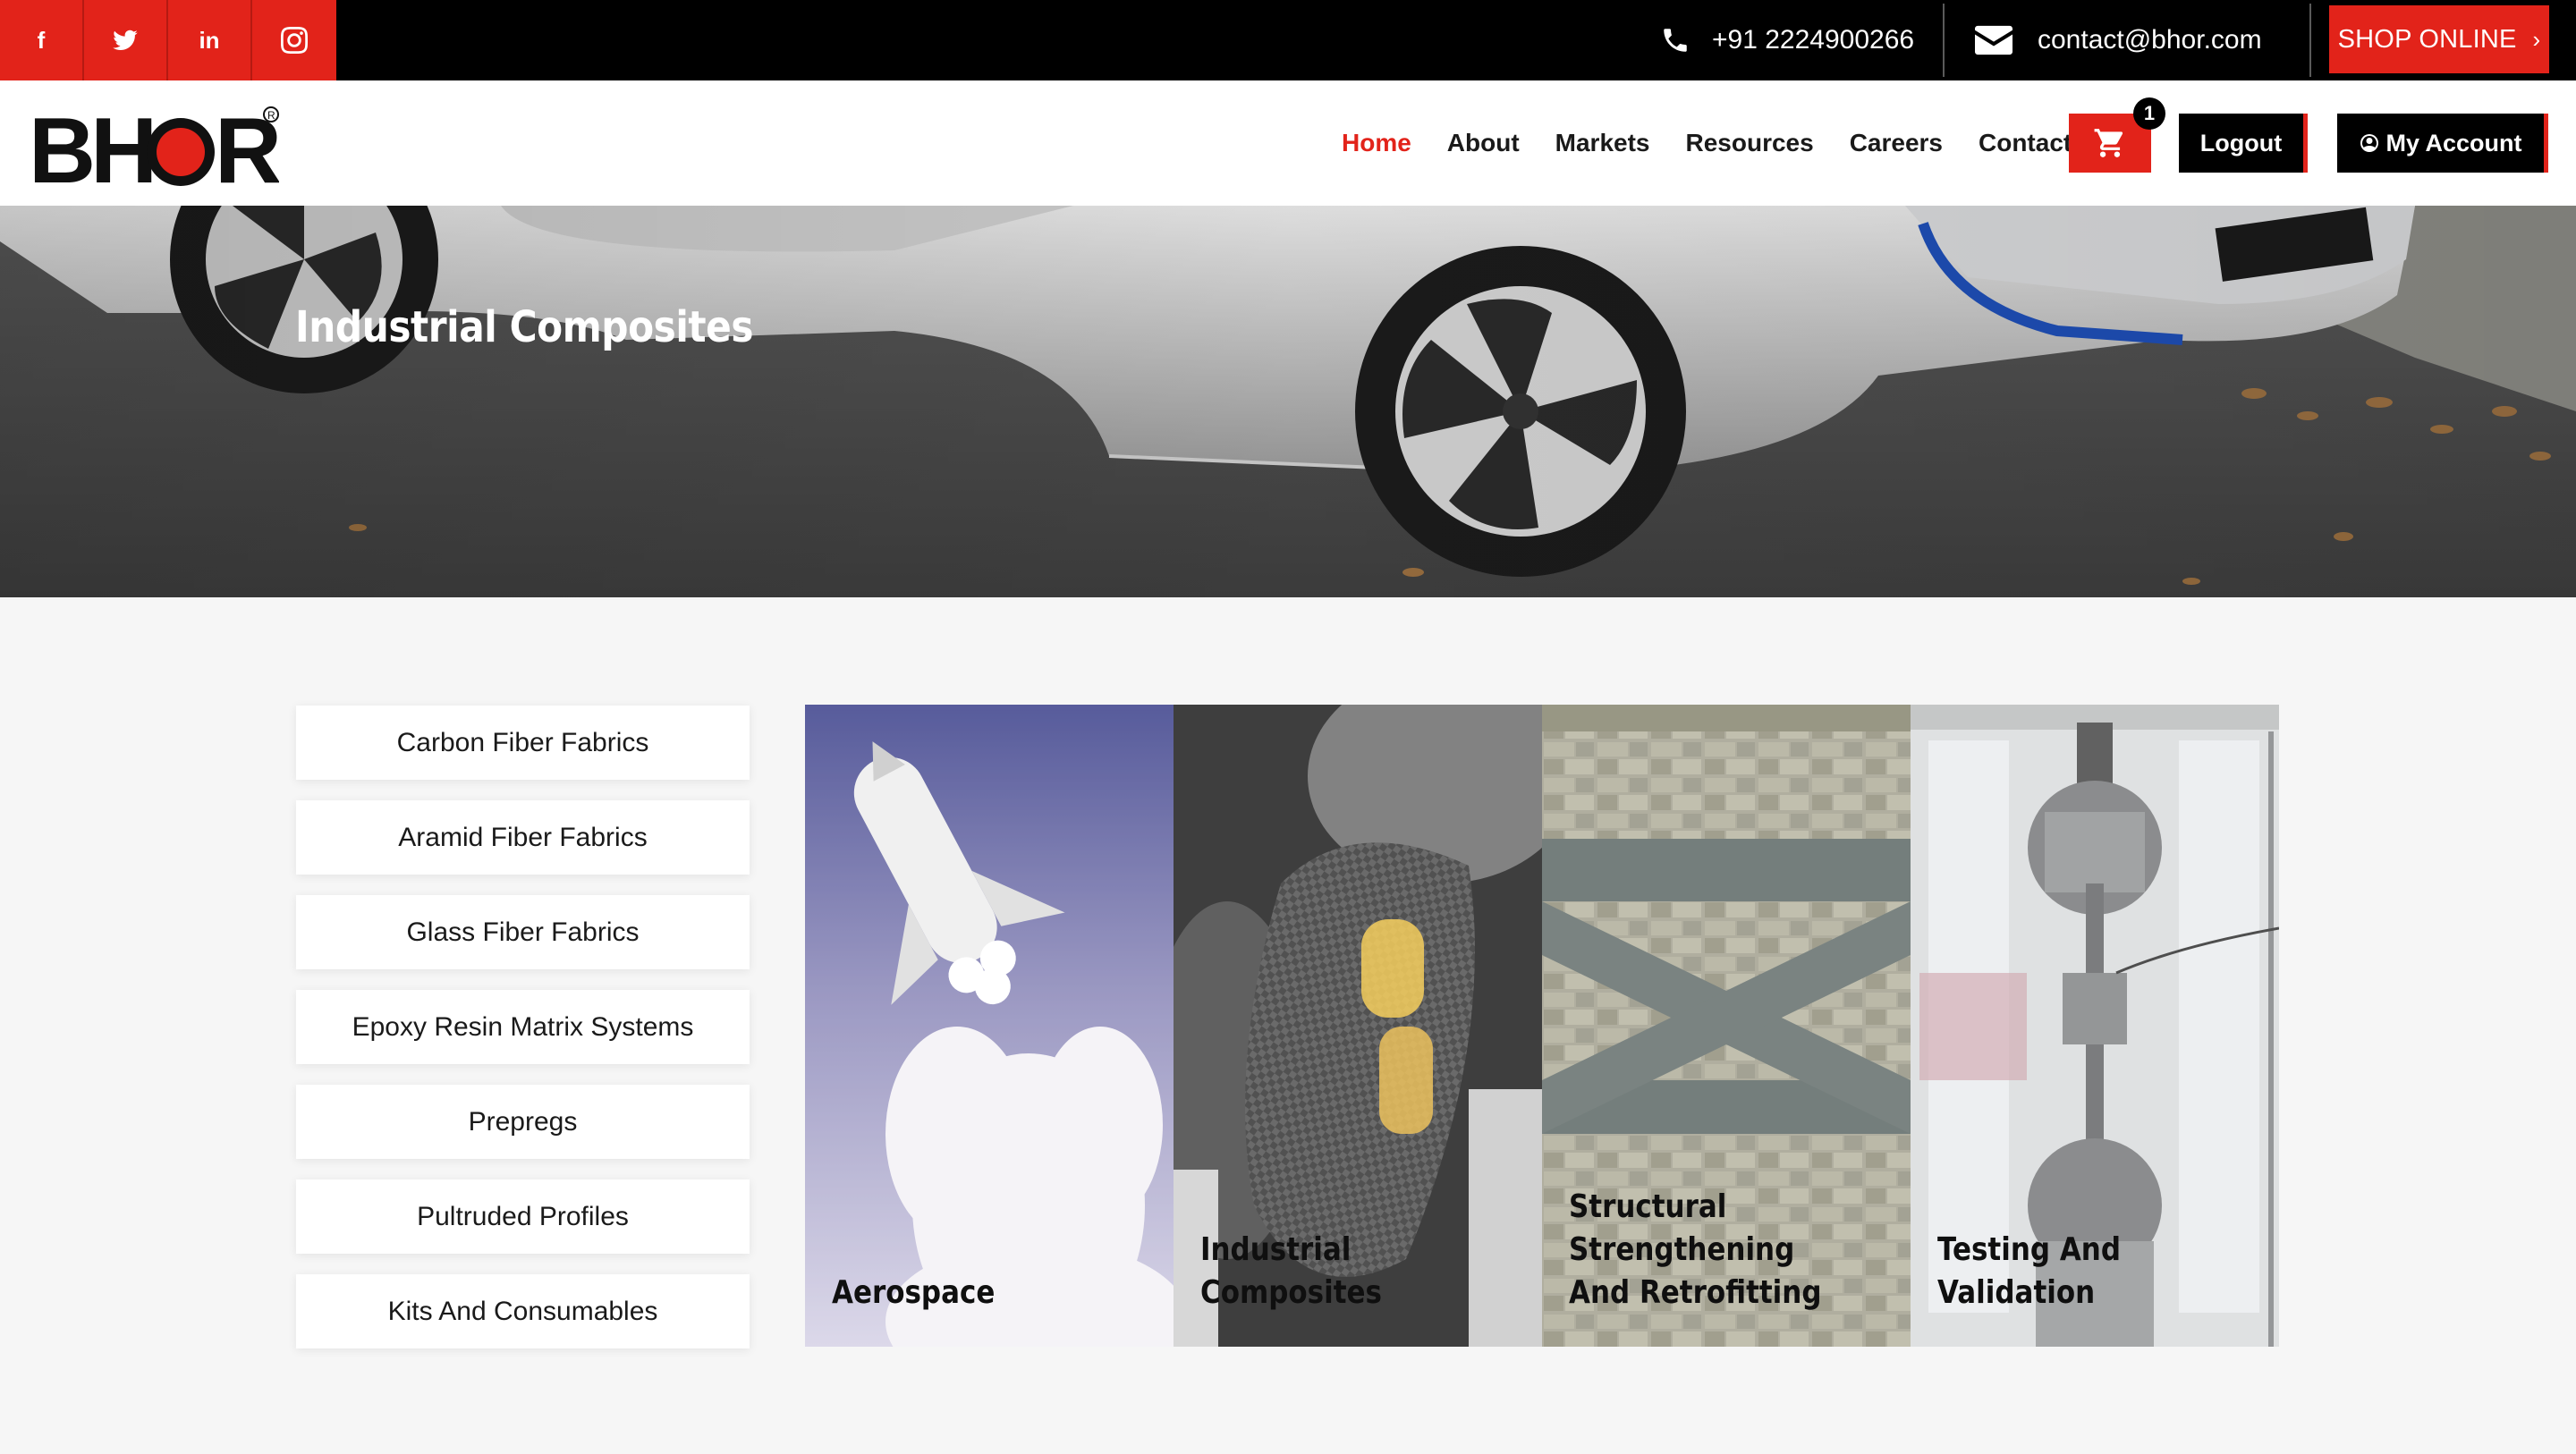 Image resolution: width=2576 pixels, height=1454 pixels. What do you see at coordinates (2150, 40) in the screenshot?
I see `email-address: contact@bhor.com` at bounding box center [2150, 40].